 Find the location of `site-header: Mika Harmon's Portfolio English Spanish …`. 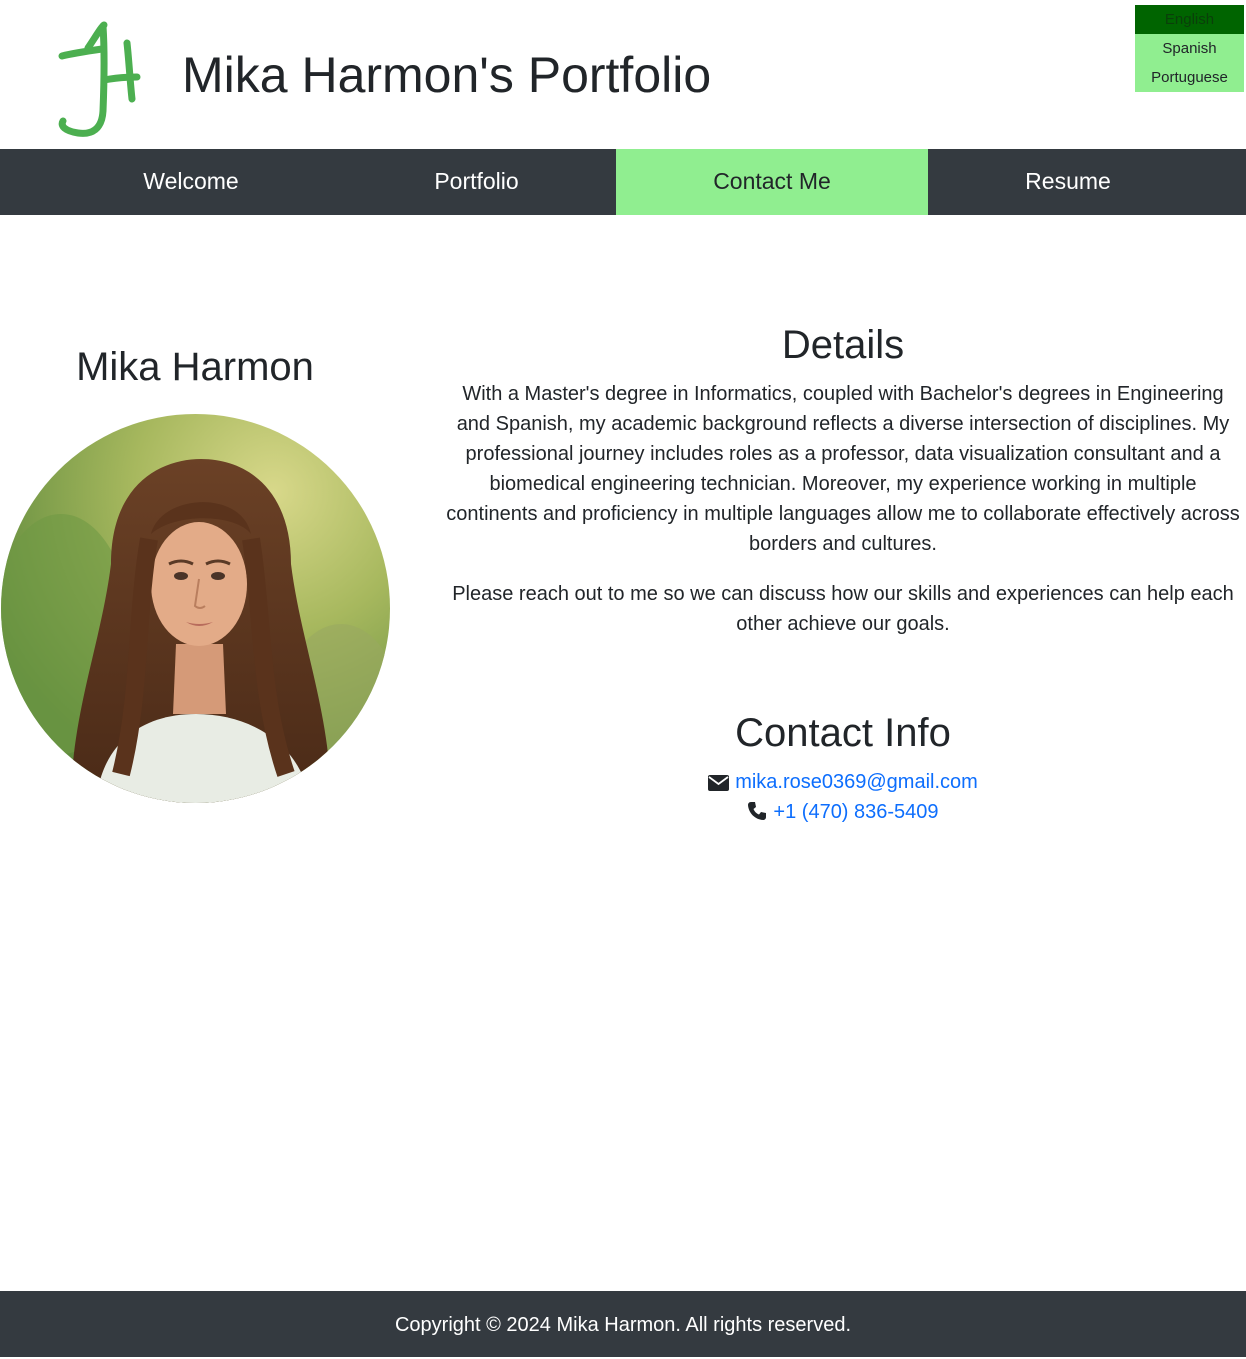

site-header: Mika Harmon's Portfolio English Spanish … is located at coordinates (623, 74).